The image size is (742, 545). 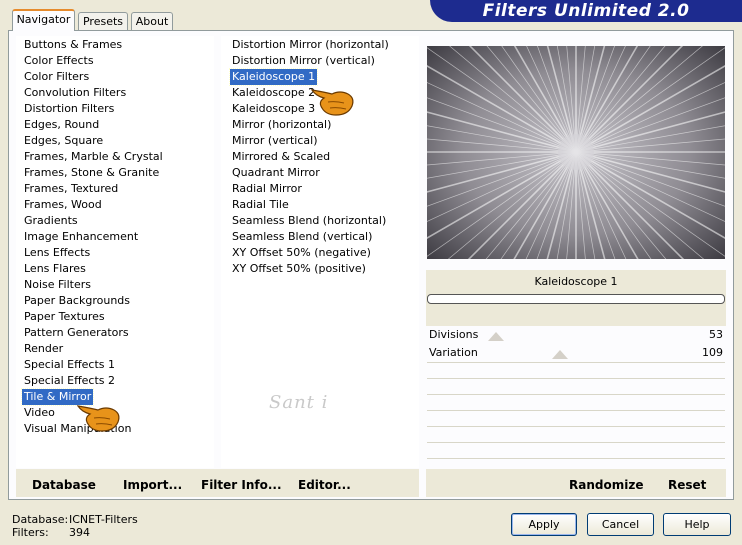 I want to click on filter-item: Seamless Blend (vertical), so click(x=302, y=237).